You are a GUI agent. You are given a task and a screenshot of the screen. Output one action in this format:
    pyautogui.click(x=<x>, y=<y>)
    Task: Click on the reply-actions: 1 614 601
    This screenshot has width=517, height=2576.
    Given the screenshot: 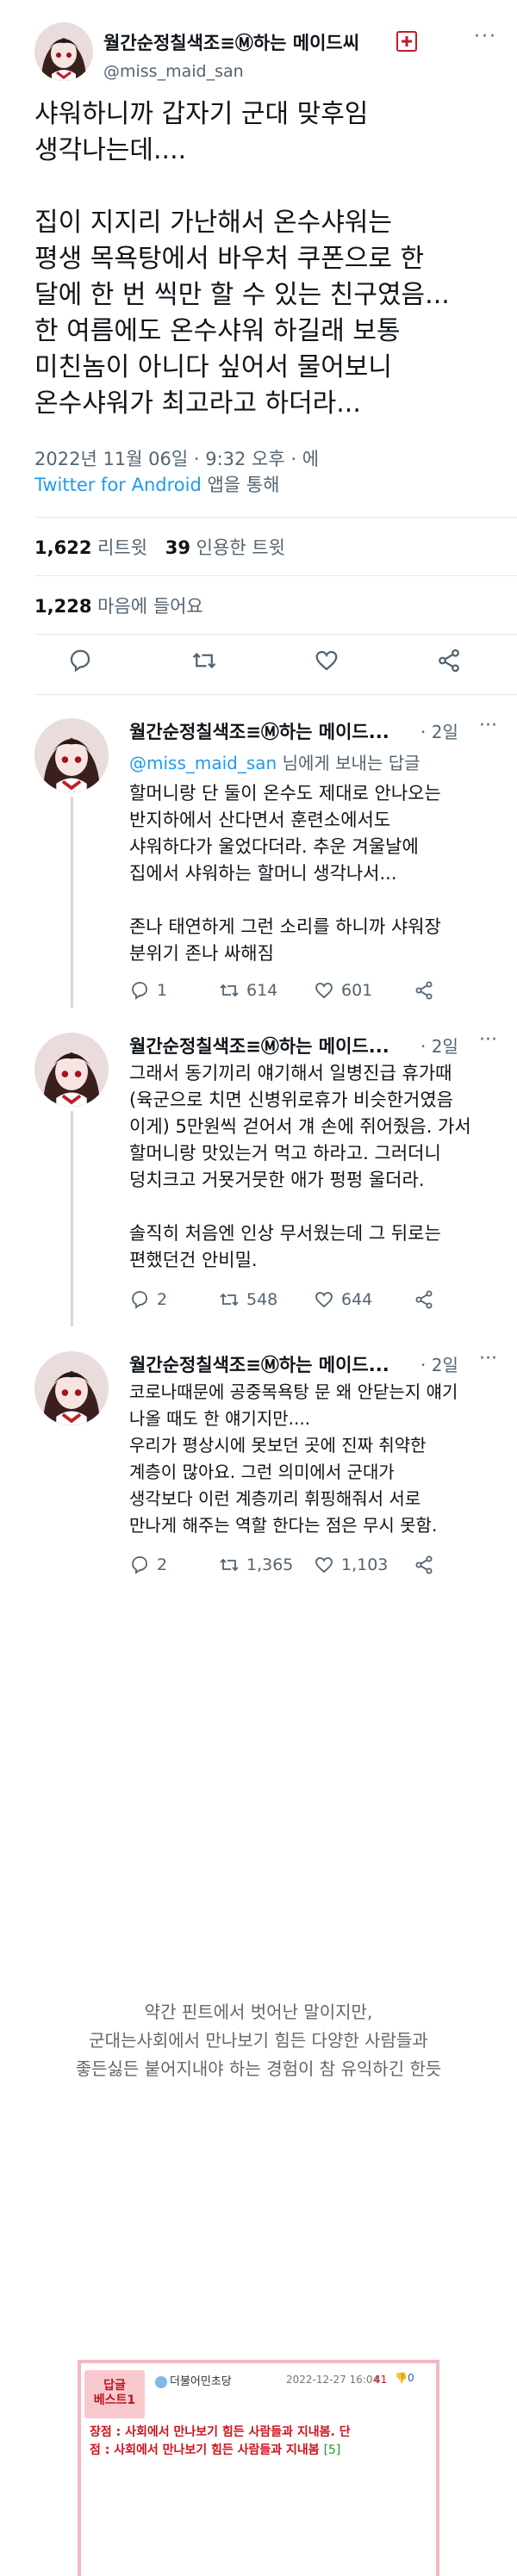 What is the action you would take?
    pyautogui.click(x=314, y=993)
    